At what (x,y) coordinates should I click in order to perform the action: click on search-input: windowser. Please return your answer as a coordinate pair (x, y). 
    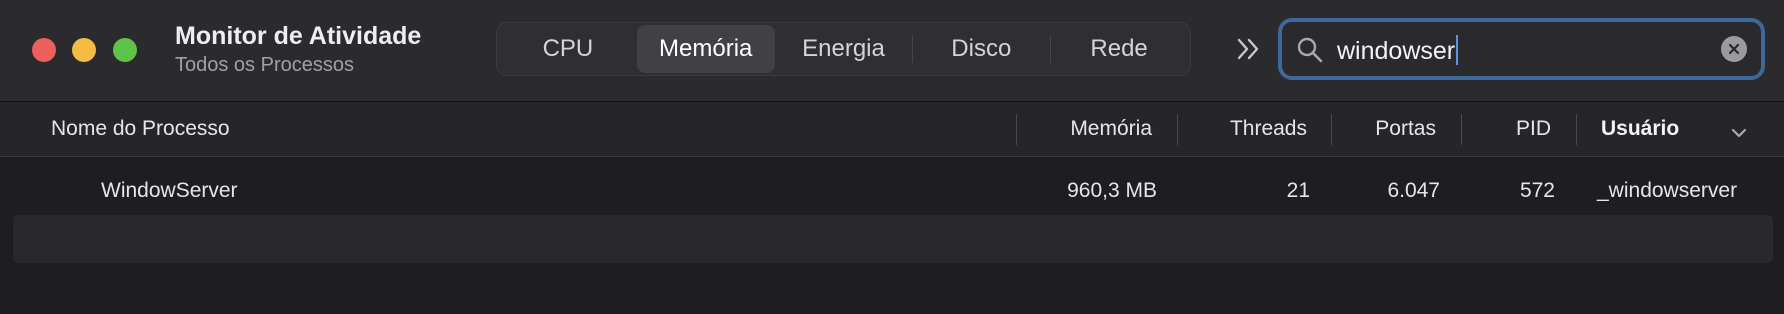
    Looking at the image, I should click on (1398, 50).